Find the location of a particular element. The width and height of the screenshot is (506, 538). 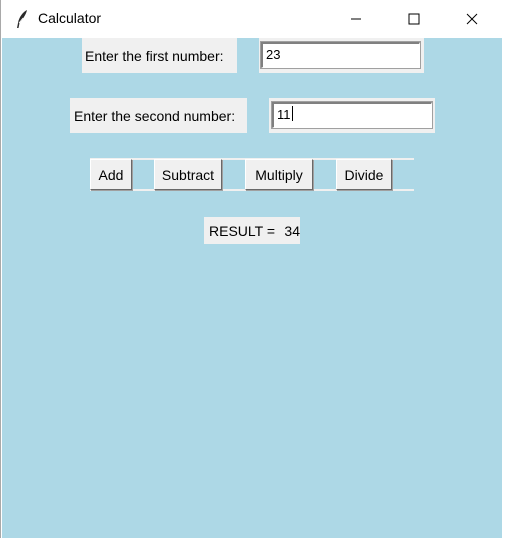

second-entry-frame: 11 is located at coordinates (352, 115).